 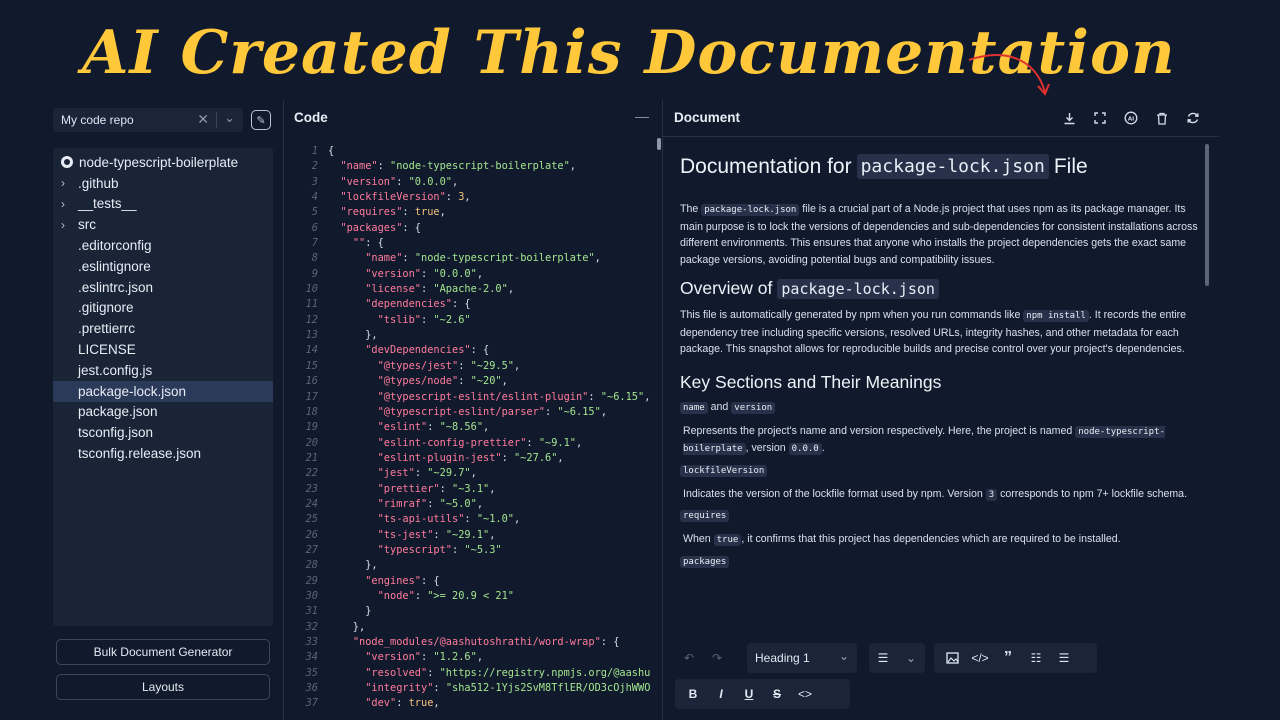 What do you see at coordinates (717, 658) in the screenshot?
I see `redo-icon: ↷` at bounding box center [717, 658].